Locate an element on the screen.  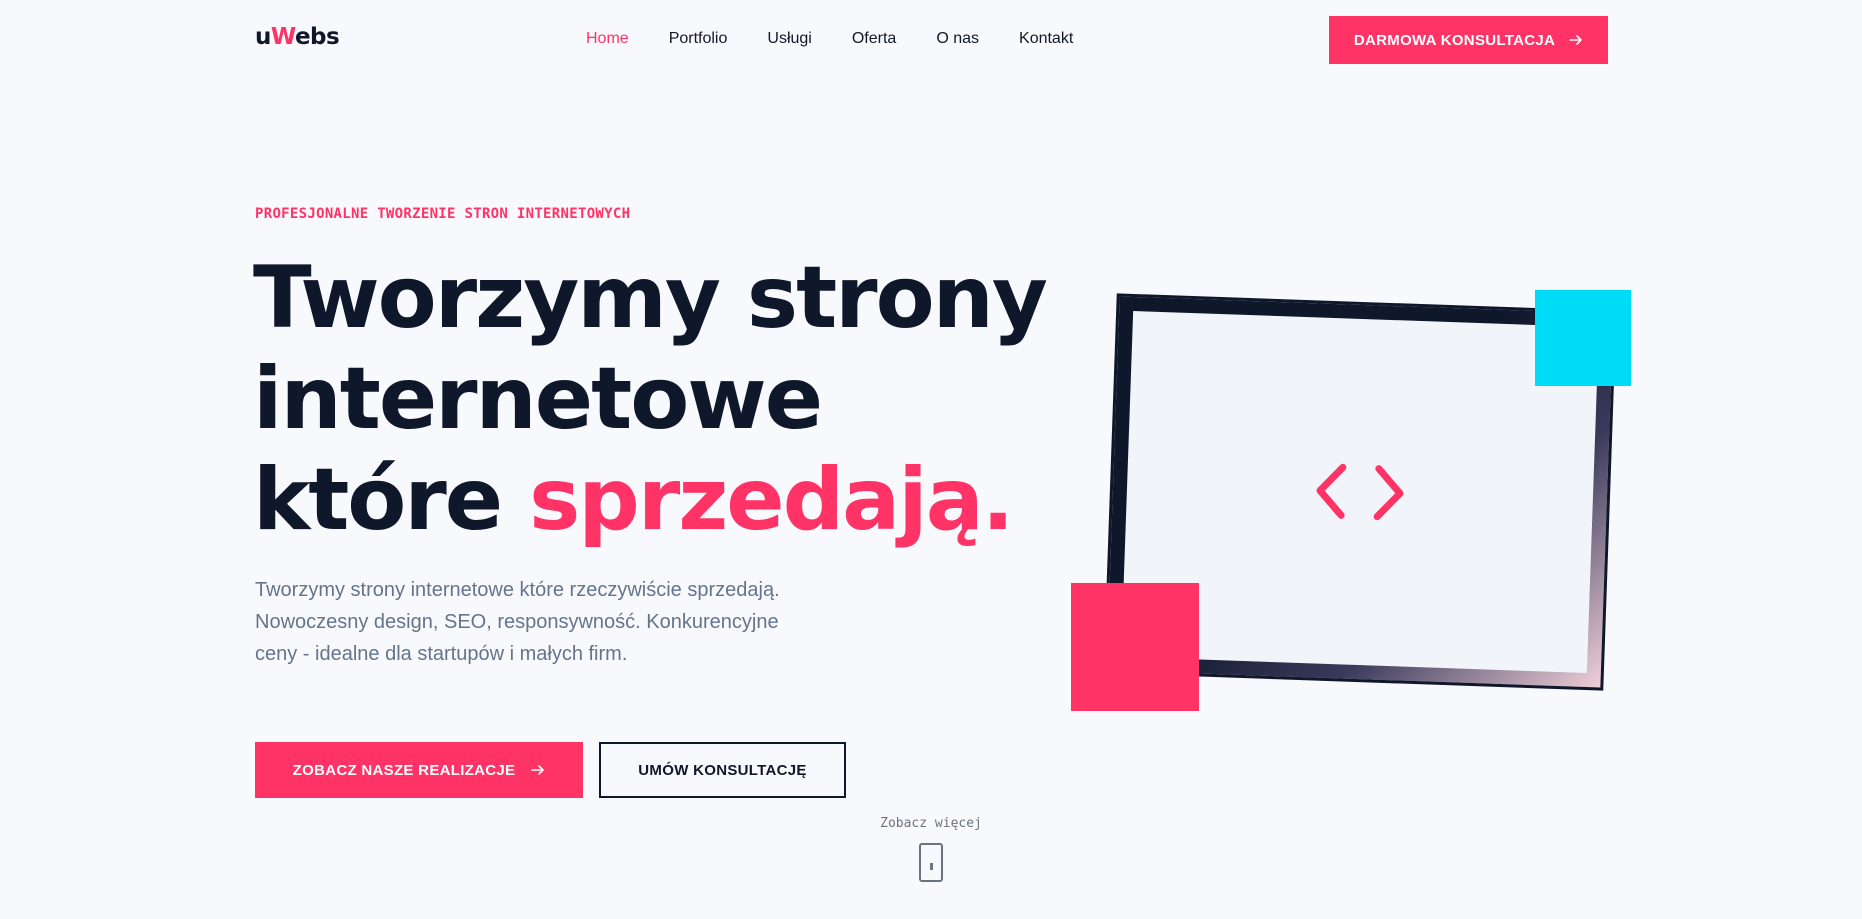
logo-suffix: ebs is located at coordinates (317, 37).